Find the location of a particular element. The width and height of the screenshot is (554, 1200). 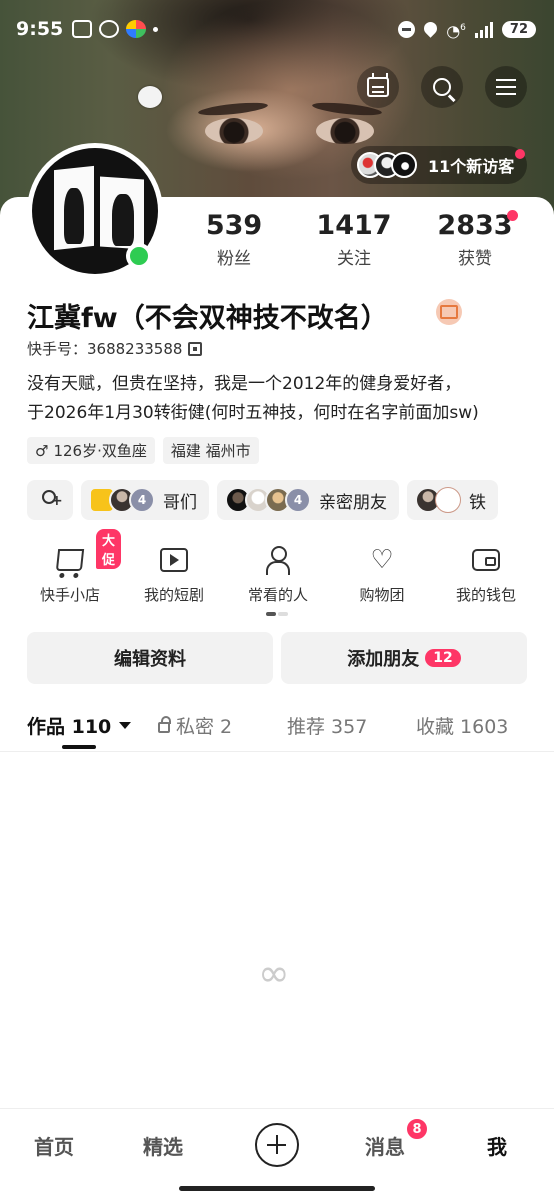

status-time: 9:55 is located at coordinates (40, 29).